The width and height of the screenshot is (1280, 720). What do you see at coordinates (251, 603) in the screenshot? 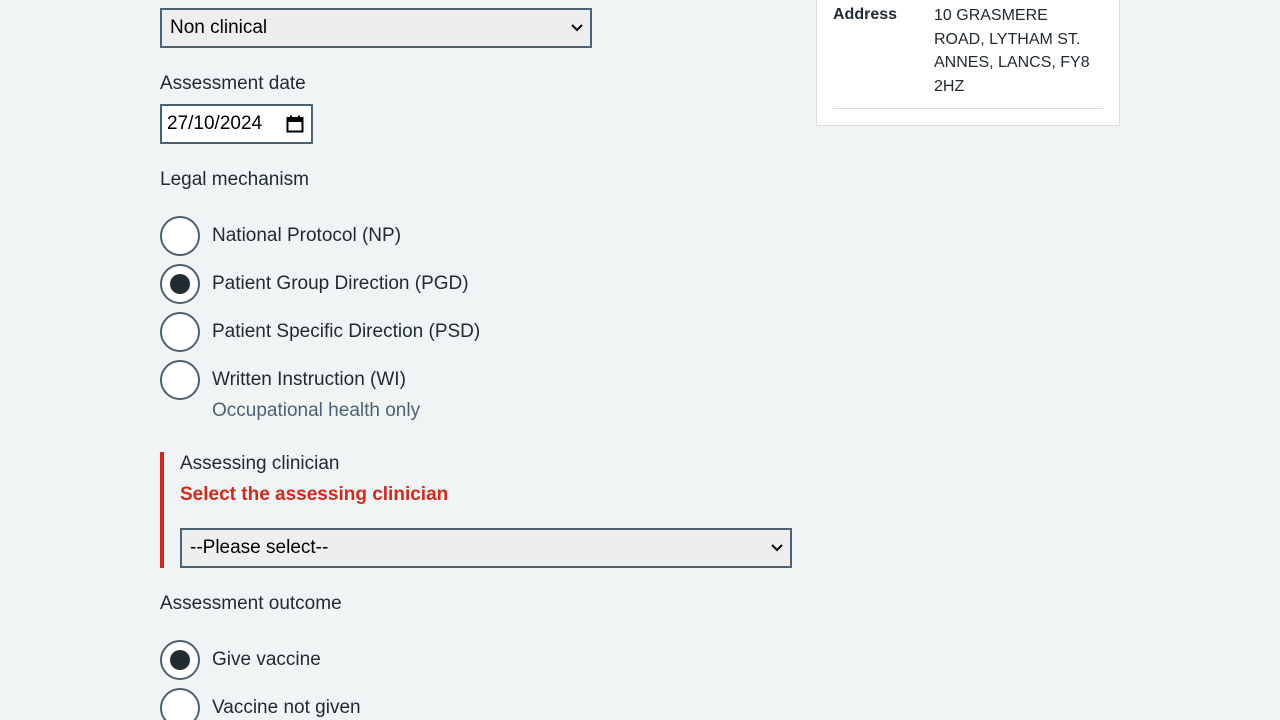
I see `assessment-outcome-label: Assessment outcome` at bounding box center [251, 603].